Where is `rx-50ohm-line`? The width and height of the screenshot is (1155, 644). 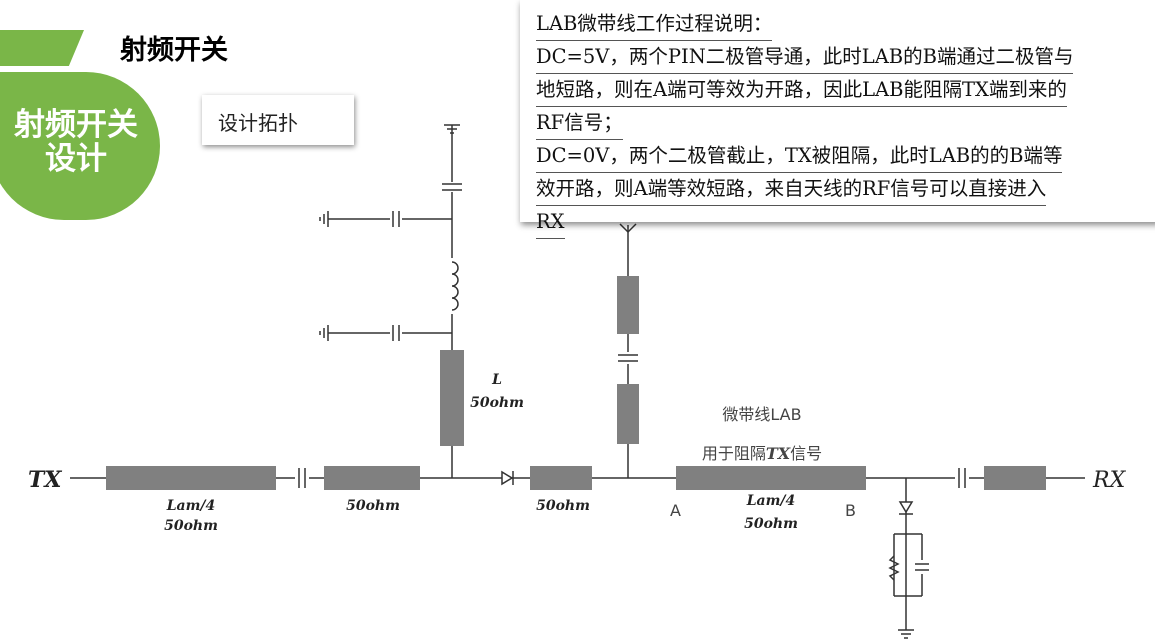 rx-50ohm-line is located at coordinates (1015, 478).